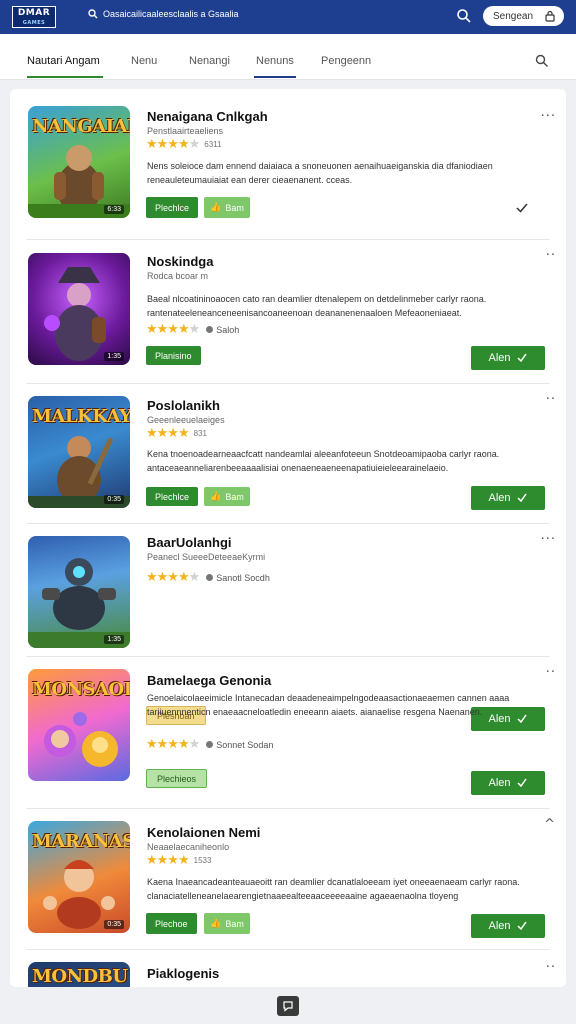 The width and height of the screenshot is (576, 1024). What do you see at coordinates (186, 420) in the screenshot?
I see `game-subtitle: Geeenleeuelaeiges` at bounding box center [186, 420].